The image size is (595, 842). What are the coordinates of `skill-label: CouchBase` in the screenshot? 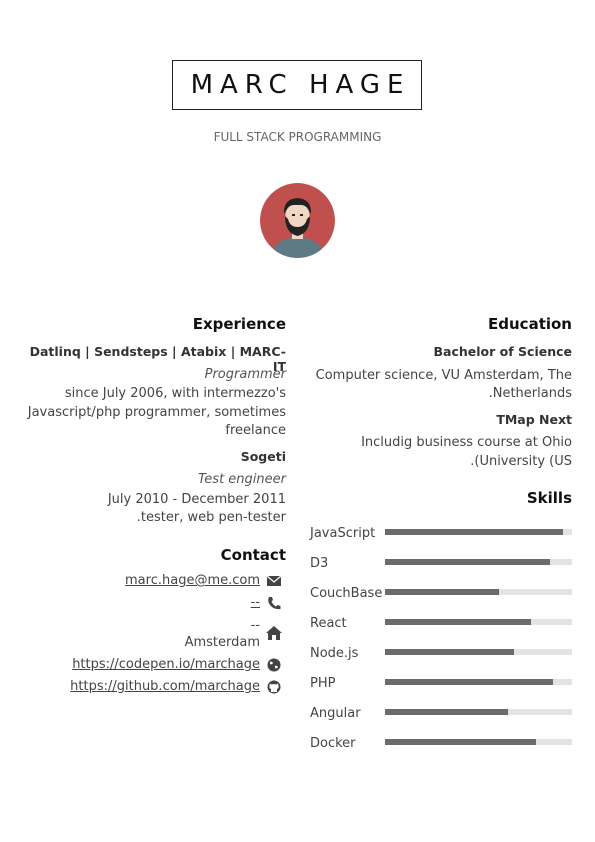 It's located at (346, 593).